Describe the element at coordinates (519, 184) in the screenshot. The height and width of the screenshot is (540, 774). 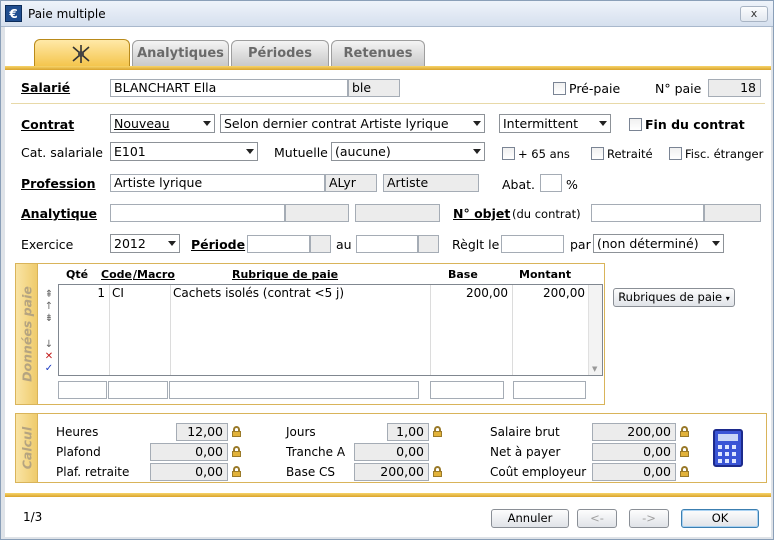
I see `abat-label: Abat.` at that location.